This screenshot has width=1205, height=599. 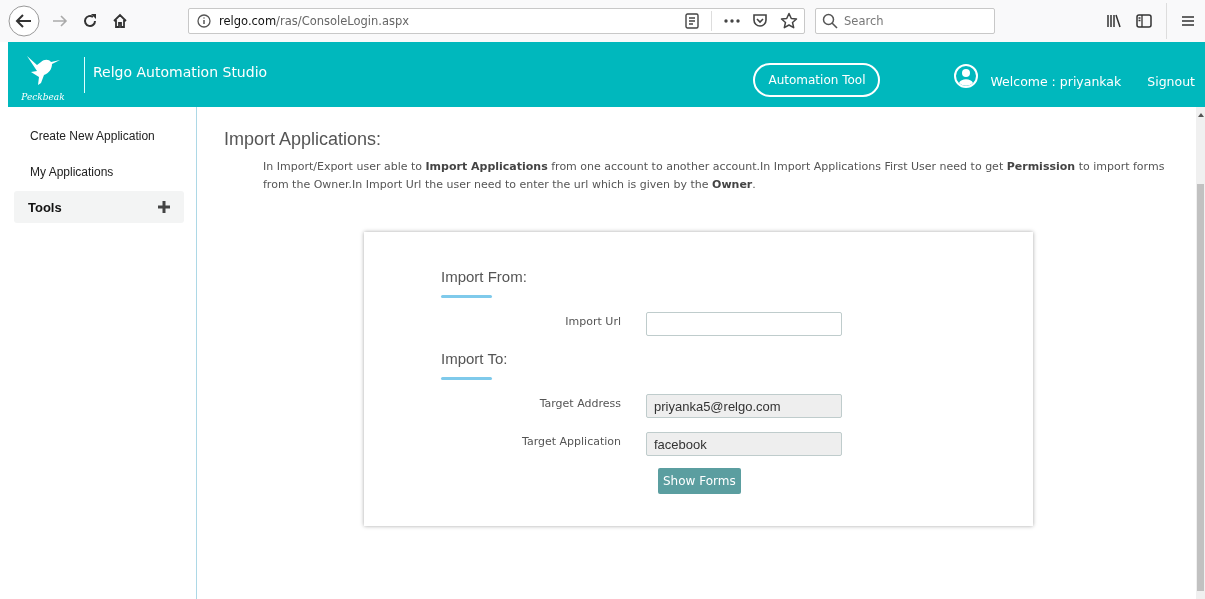 I want to click on address-bar: relgo.com/ras/ConsoleLogin.aspx, so click(x=496, y=21).